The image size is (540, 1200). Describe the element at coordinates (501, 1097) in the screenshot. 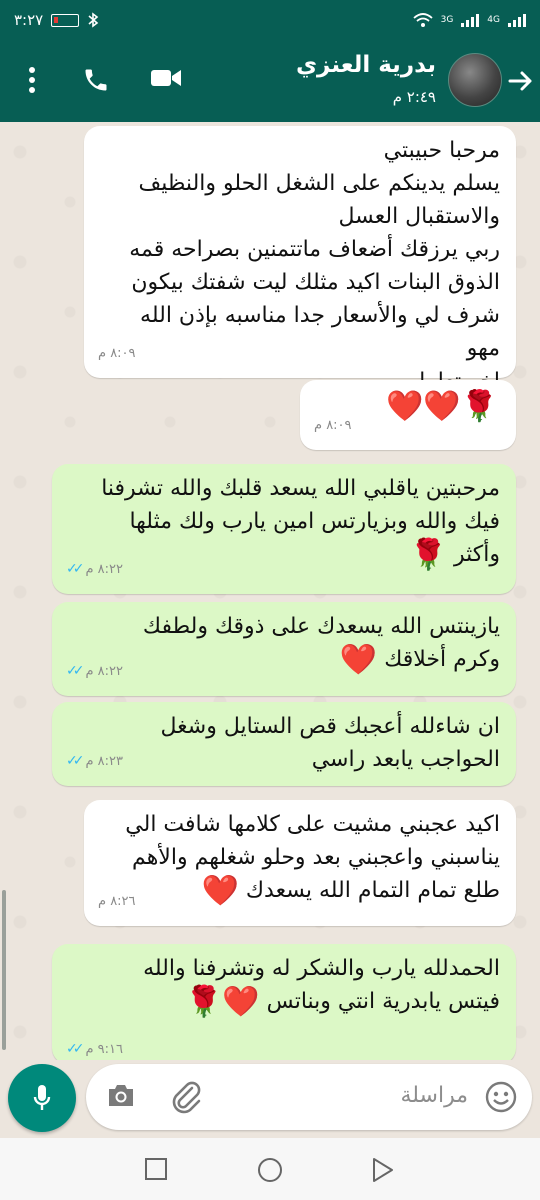

I see `emoji-icon` at that location.